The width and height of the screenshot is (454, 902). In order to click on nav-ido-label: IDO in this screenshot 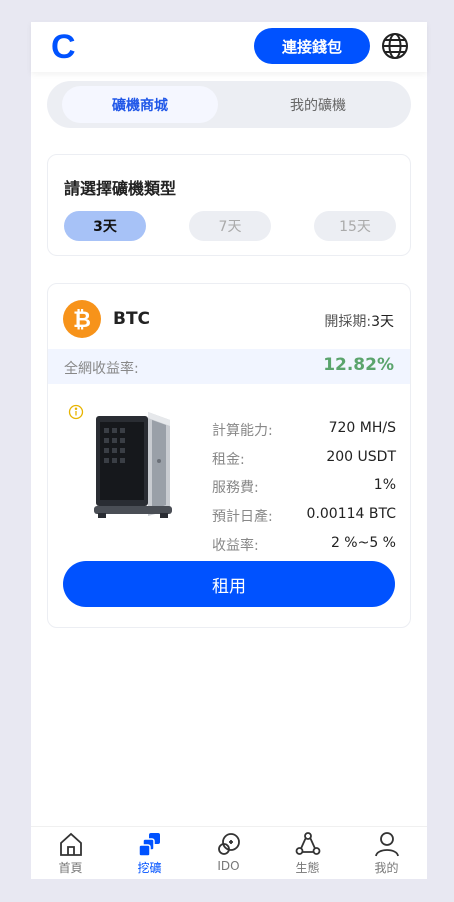, I will do `click(228, 866)`.